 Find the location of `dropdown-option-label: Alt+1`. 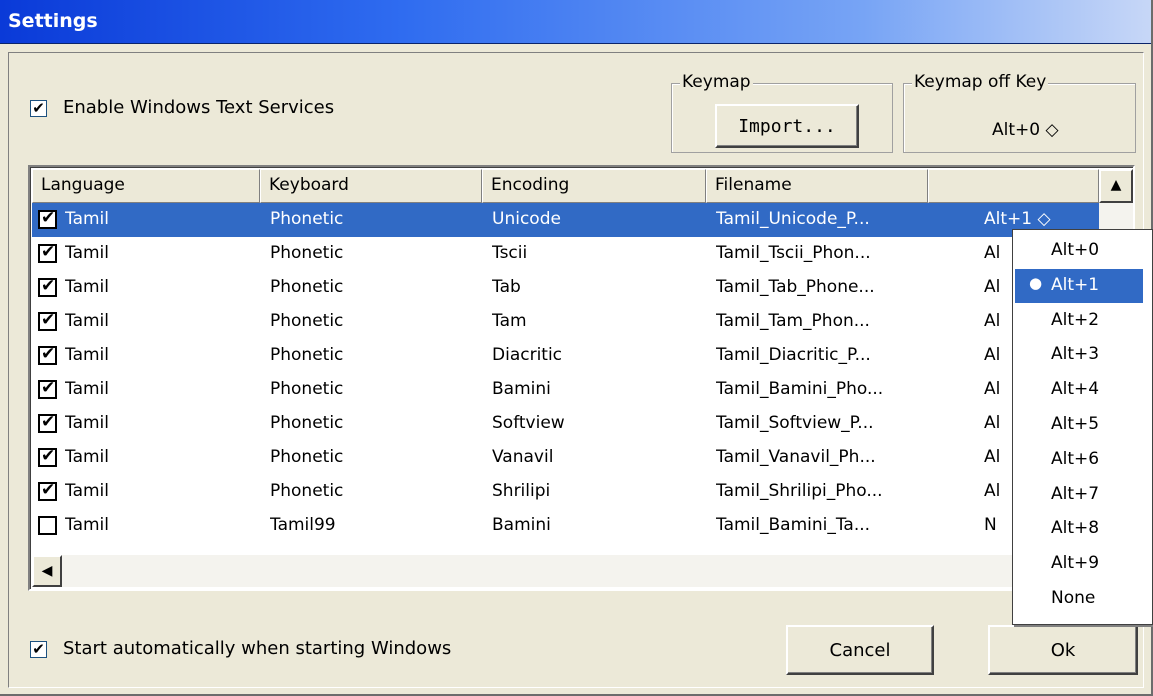

dropdown-option-label: Alt+1 is located at coordinates (1075, 284).